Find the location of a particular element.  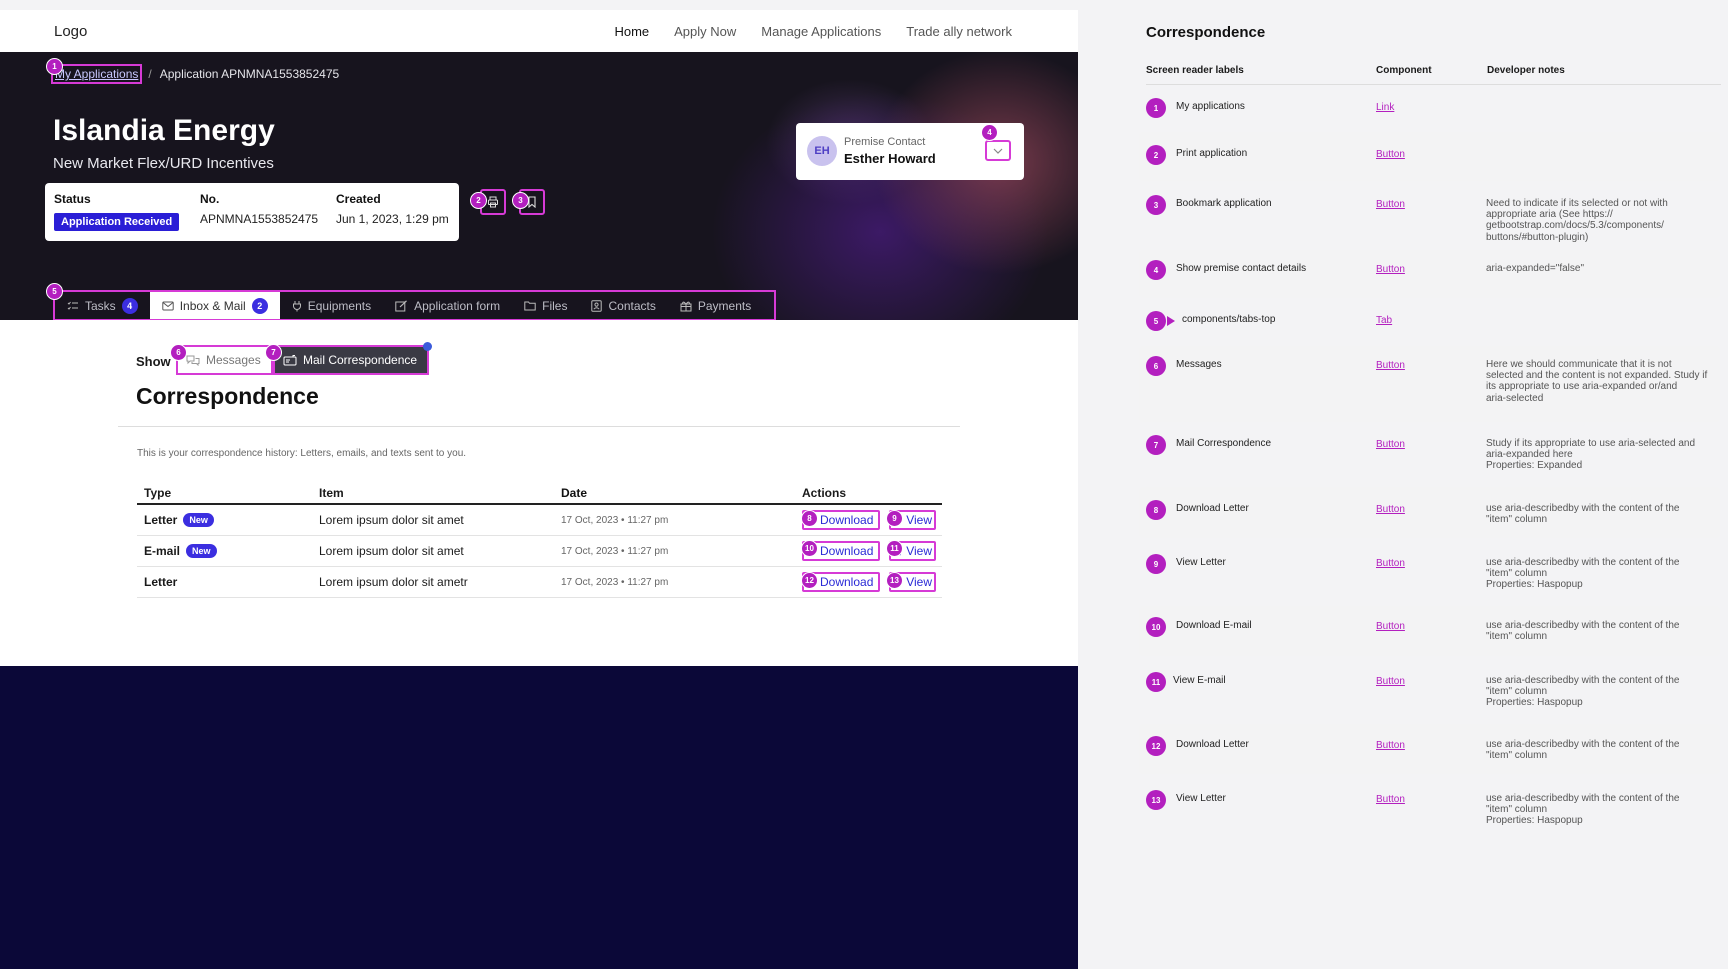

show-label: Show is located at coordinates (153, 361).